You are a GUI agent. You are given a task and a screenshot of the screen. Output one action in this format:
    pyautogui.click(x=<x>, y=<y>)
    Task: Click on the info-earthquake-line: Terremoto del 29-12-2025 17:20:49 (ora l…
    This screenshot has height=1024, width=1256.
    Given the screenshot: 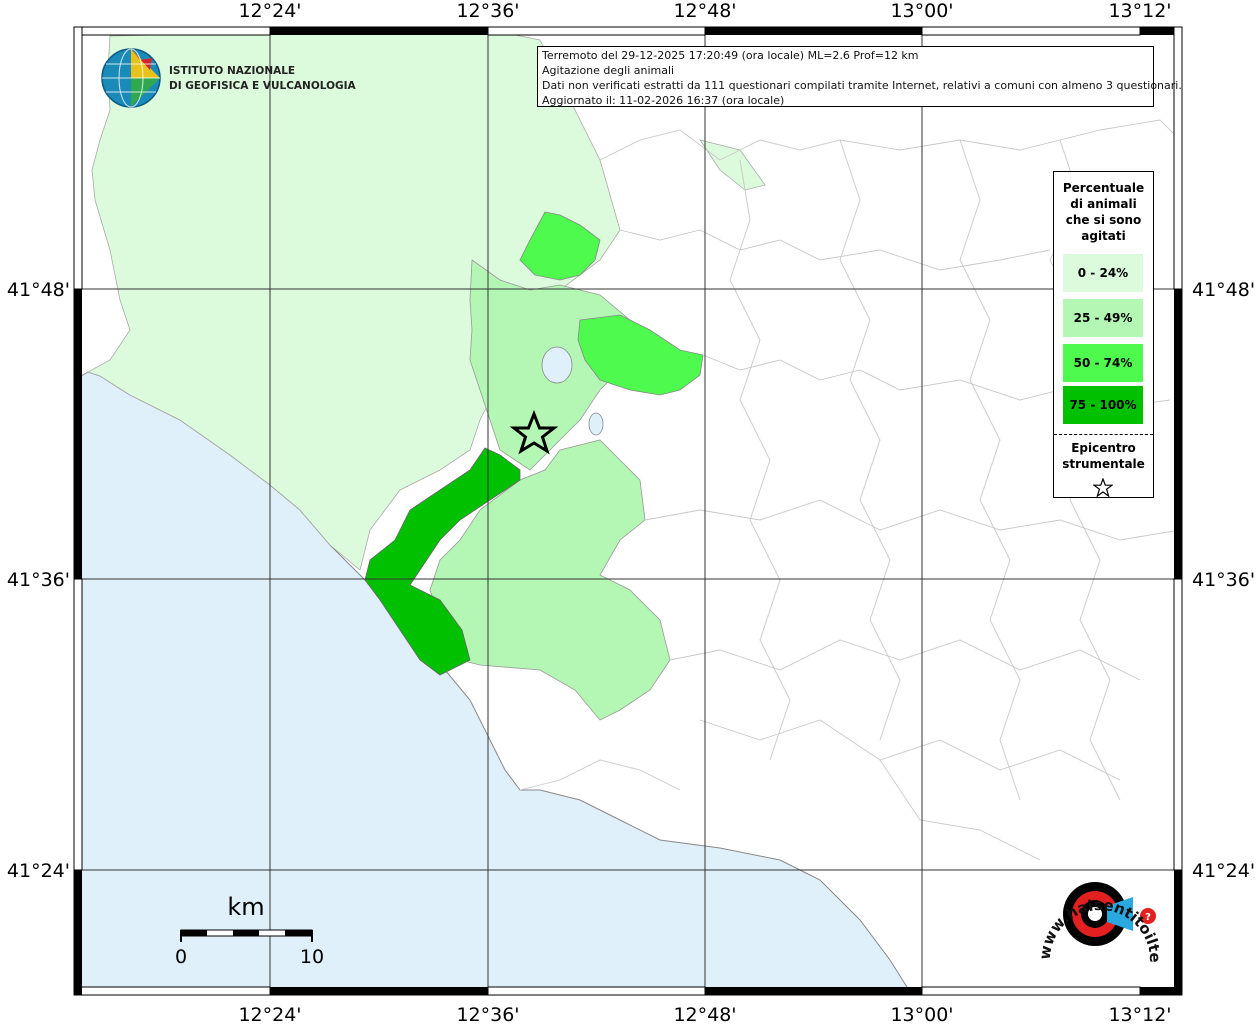 What is the action you would take?
    pyautogui.click(x=730, y=55)
    